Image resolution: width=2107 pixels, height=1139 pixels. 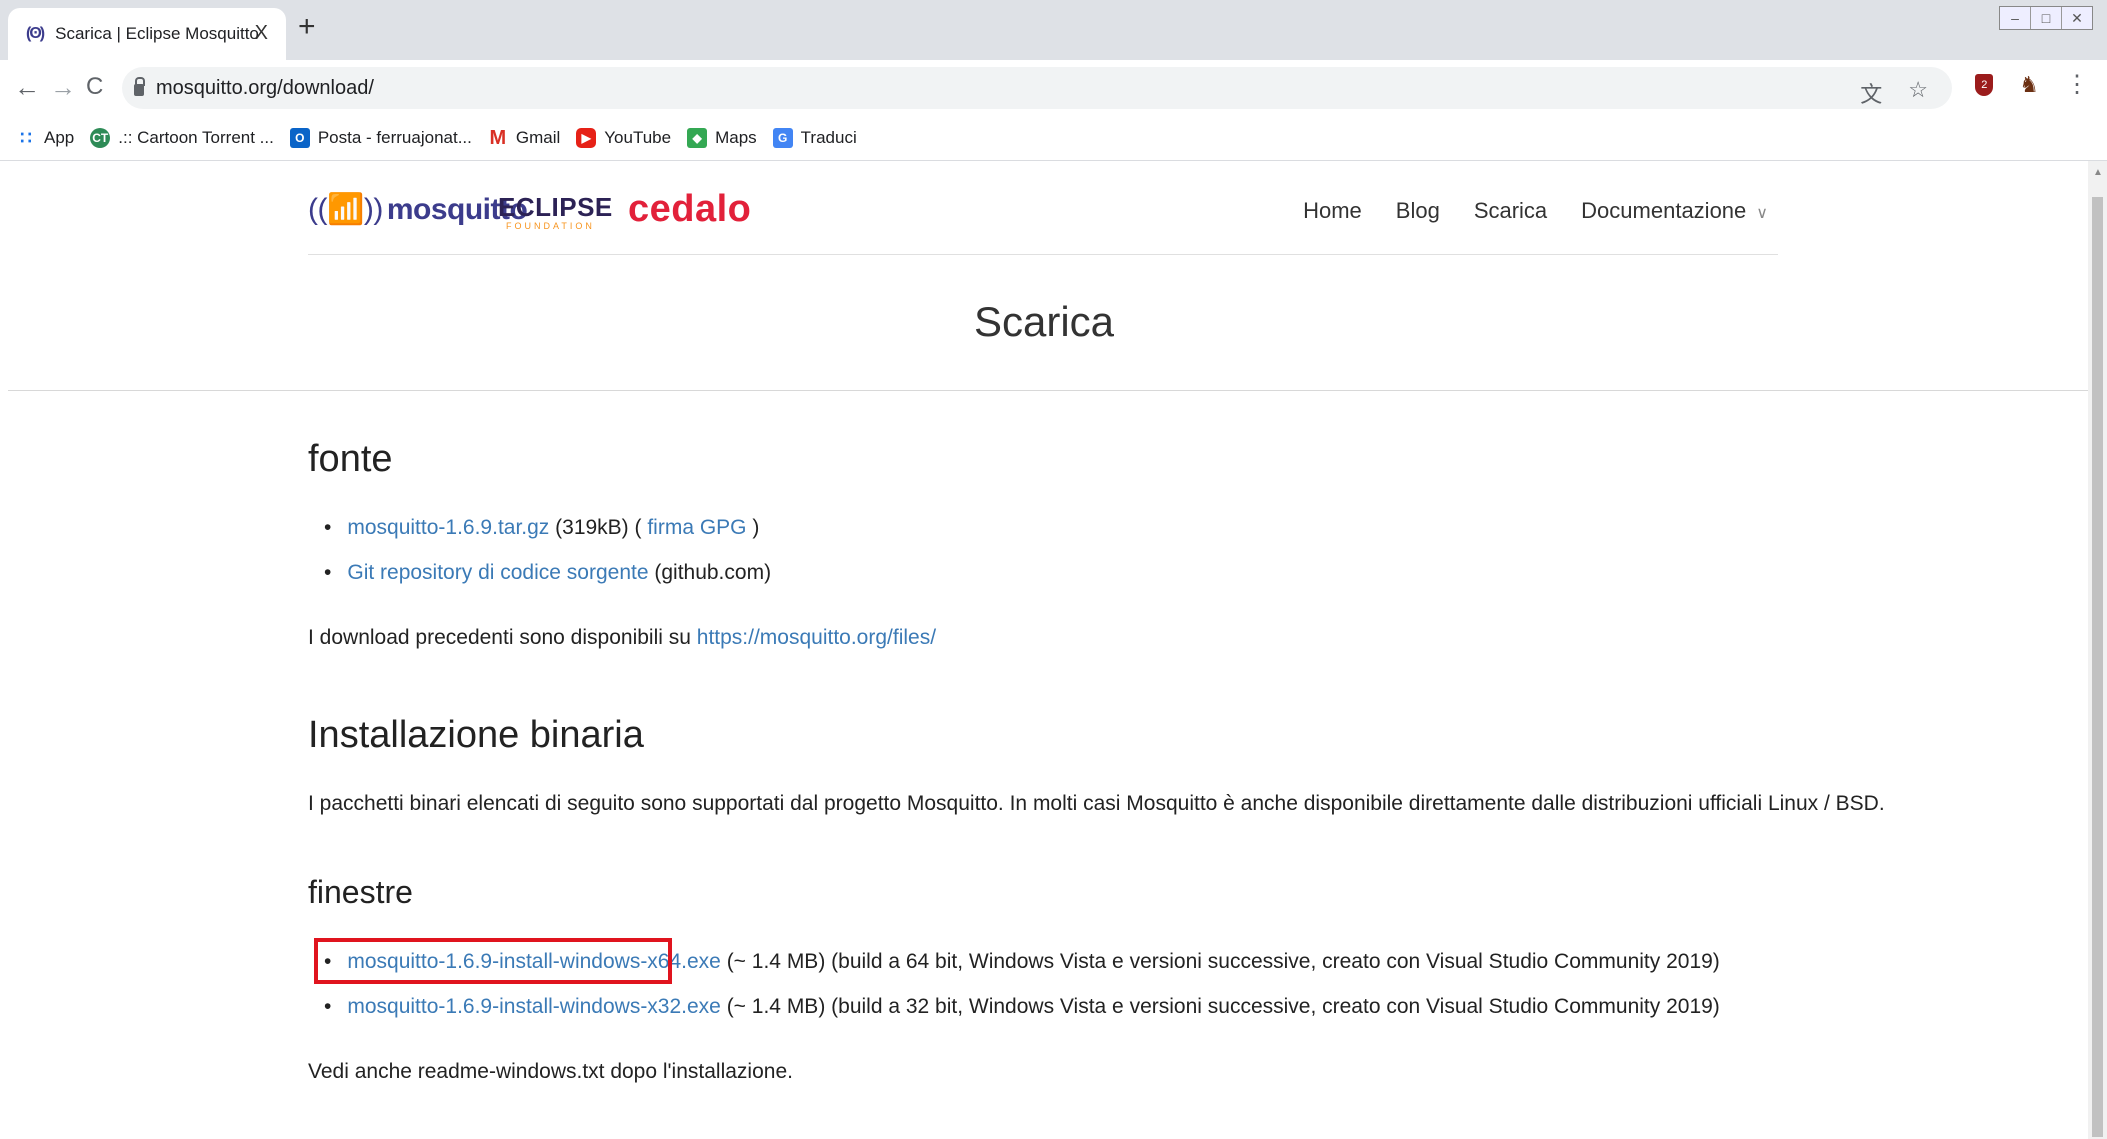 What do you see at coordinates (1332, 211) in the screenshot?
I see `nav-home: Home` at bounding box center [1332, 211].